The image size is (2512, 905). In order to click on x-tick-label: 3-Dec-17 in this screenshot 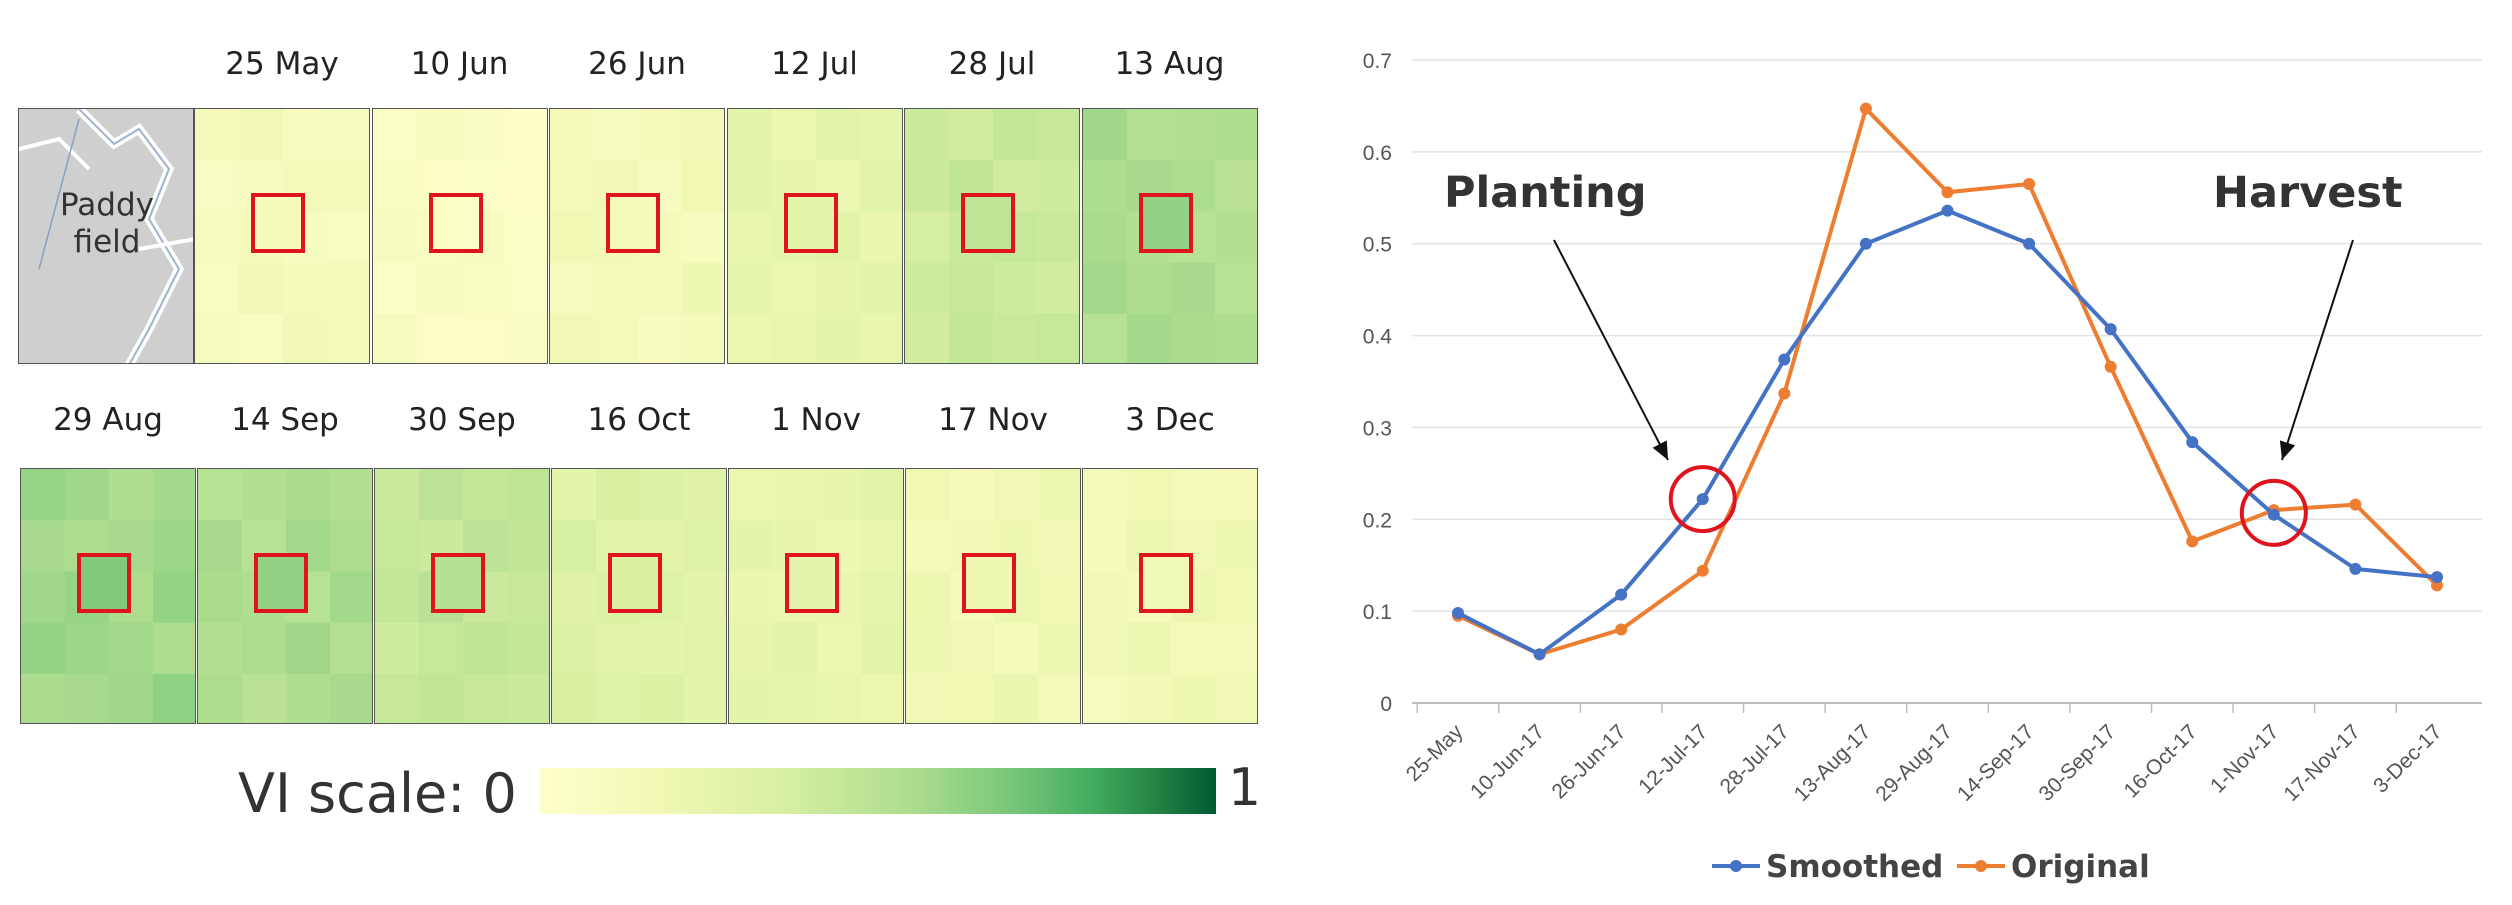, I will do `click(2407, 758)`.